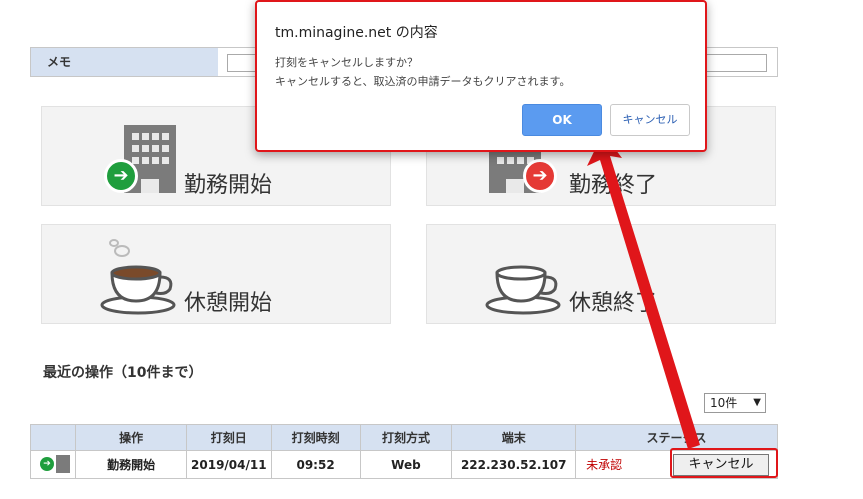 This screenshot has width=863, height=499. I want to click on status-badge: 未承認, so click(604, 465).